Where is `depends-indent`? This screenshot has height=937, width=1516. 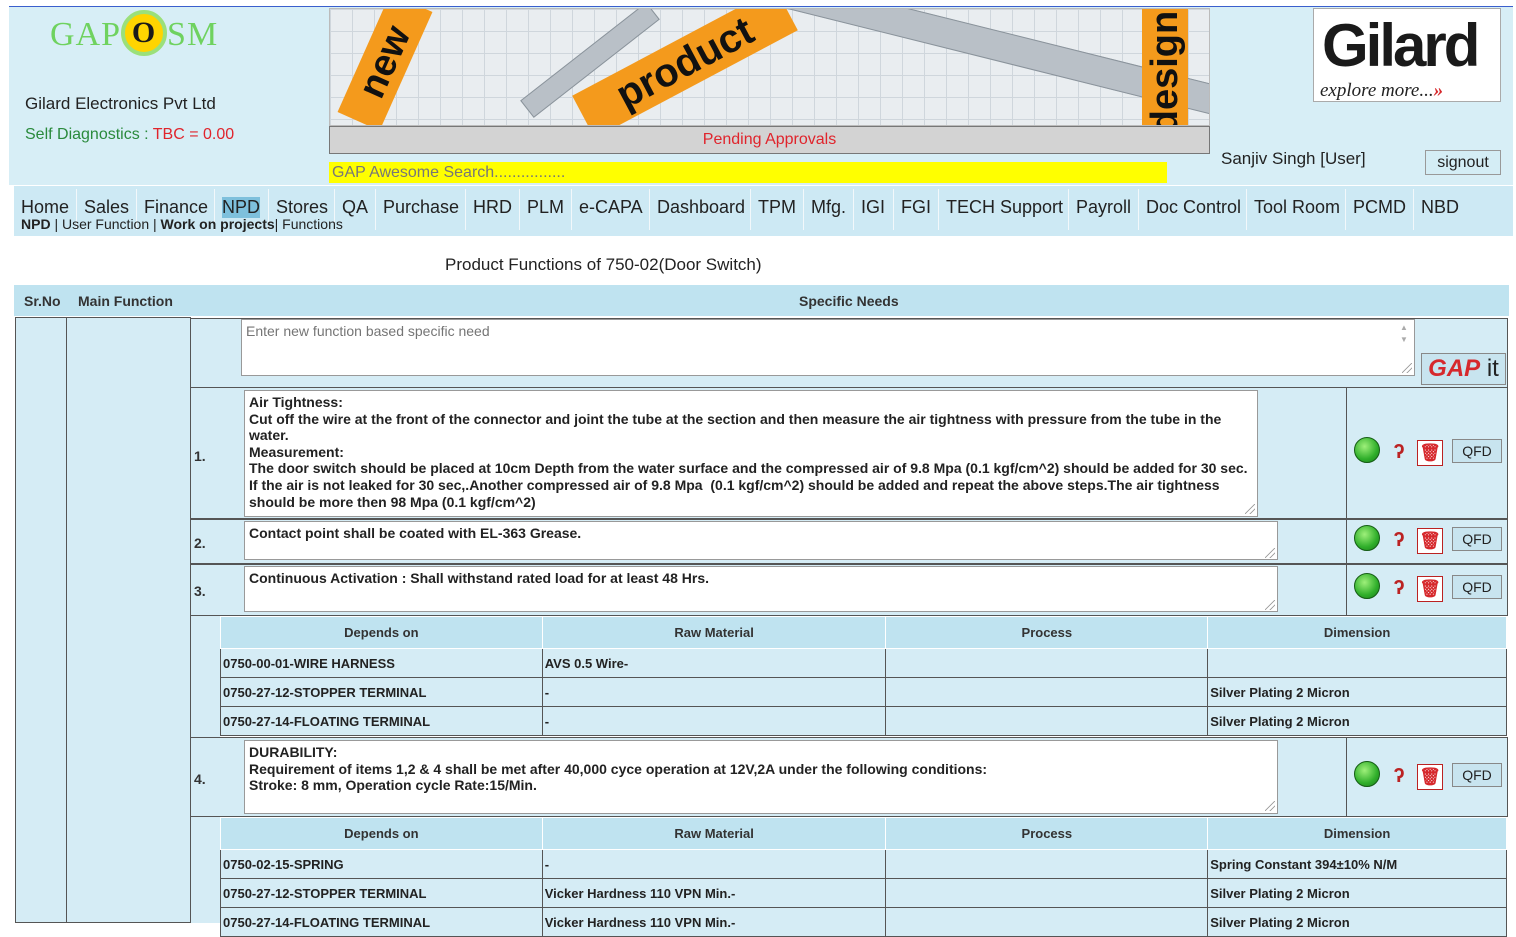 depends-indent is located at coordinates (205, 677).